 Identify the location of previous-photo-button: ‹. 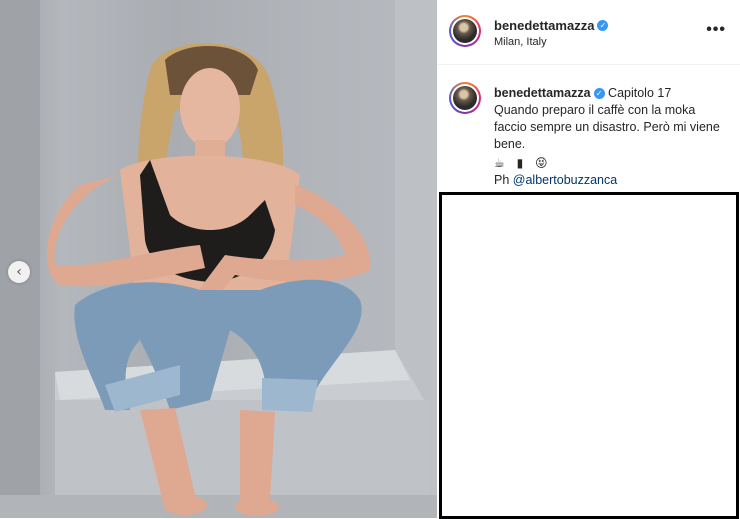
(19, 272).